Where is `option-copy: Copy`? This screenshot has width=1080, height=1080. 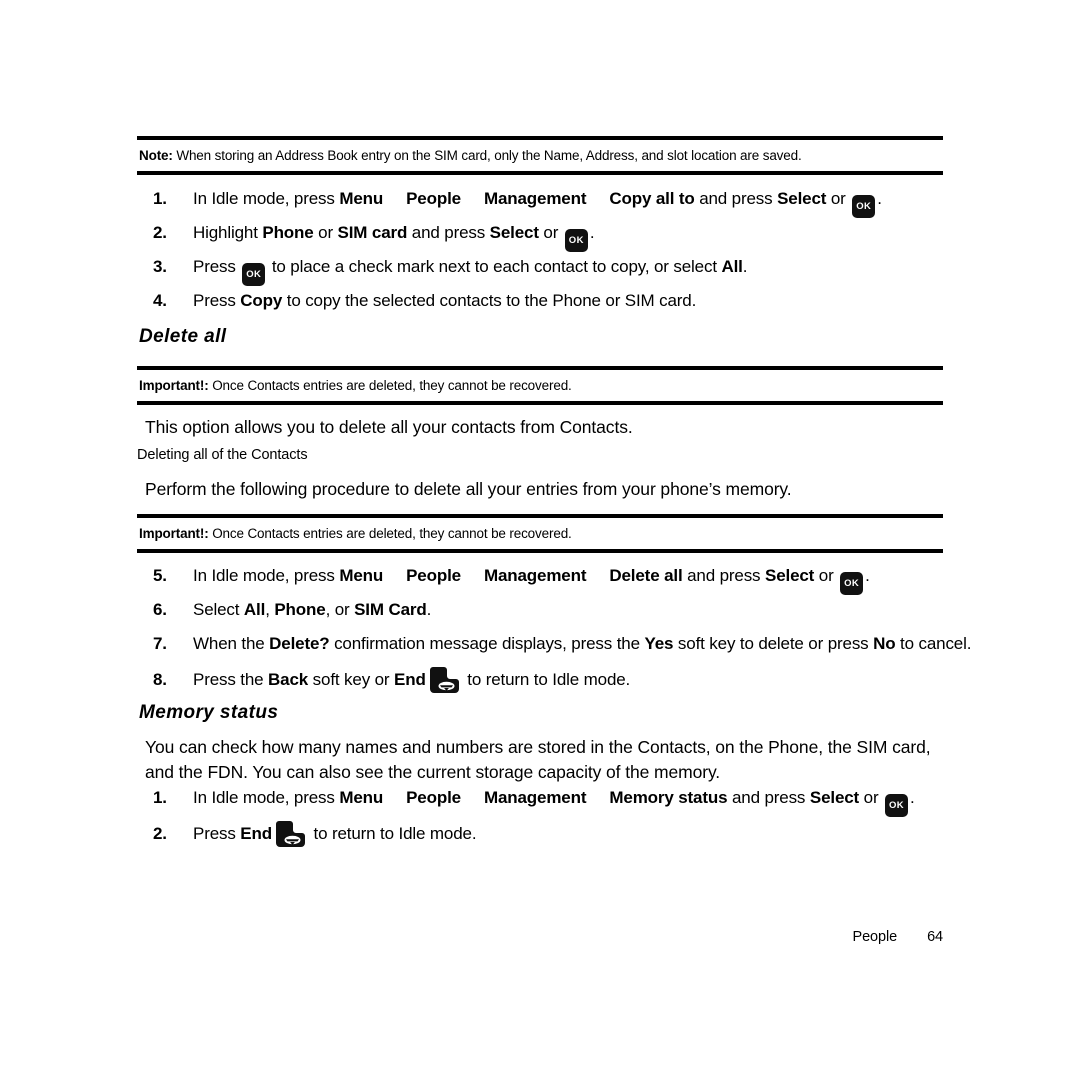
option-copy: Copy is located at coordinates (261, 300).